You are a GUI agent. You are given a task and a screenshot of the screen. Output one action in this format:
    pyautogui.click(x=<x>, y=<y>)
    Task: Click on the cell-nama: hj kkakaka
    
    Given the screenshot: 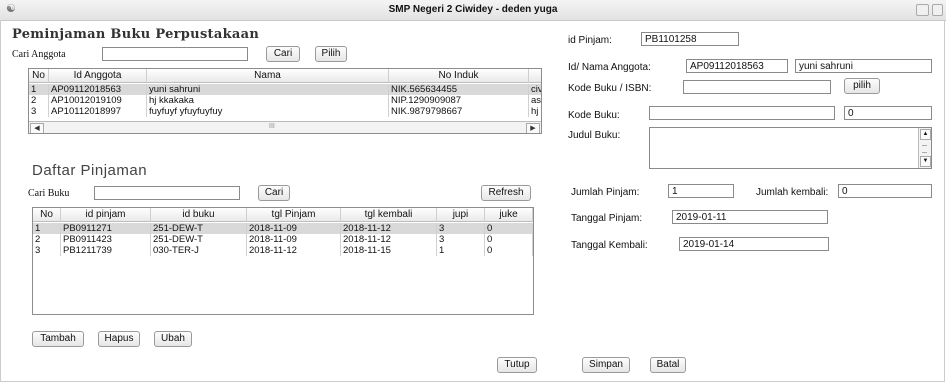 What is the action you would take?
    pyautogui.click(x=268, y=100)
    